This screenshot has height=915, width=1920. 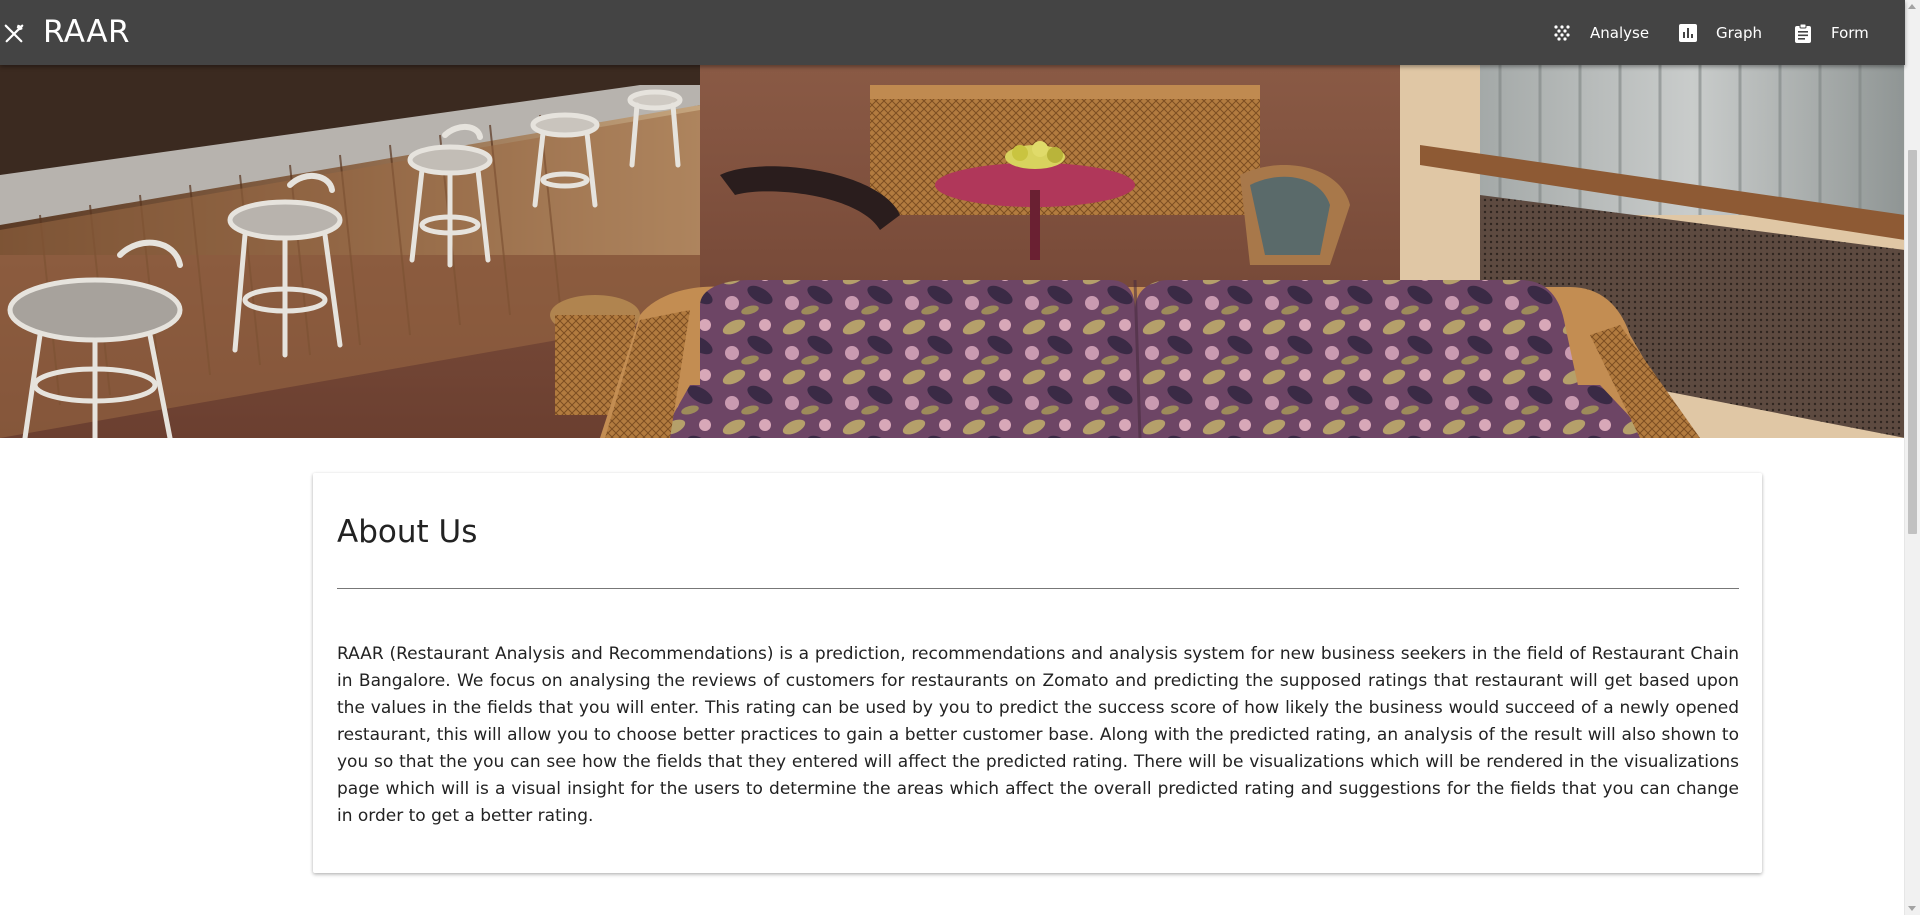 I want to click on about-title: About Us, so click(x=407, y=532).